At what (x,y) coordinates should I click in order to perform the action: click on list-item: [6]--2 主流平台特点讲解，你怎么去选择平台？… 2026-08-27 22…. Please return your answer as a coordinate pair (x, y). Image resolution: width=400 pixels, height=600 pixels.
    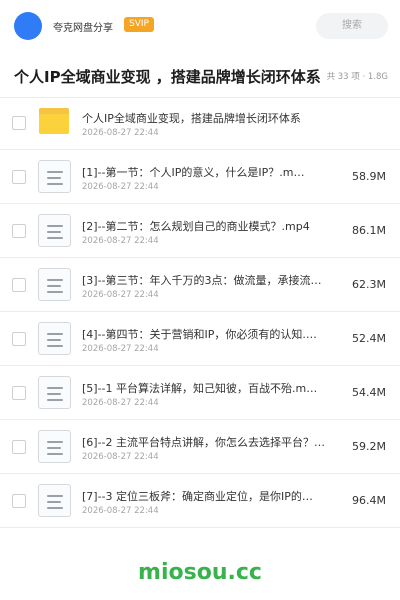
    Looking at the image, I should click on (200, 447).